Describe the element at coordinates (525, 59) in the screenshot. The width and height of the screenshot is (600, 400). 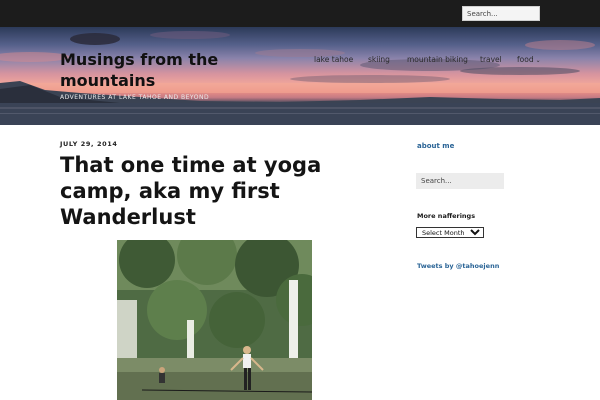
I see `nav-item-food-label: food` at that location.